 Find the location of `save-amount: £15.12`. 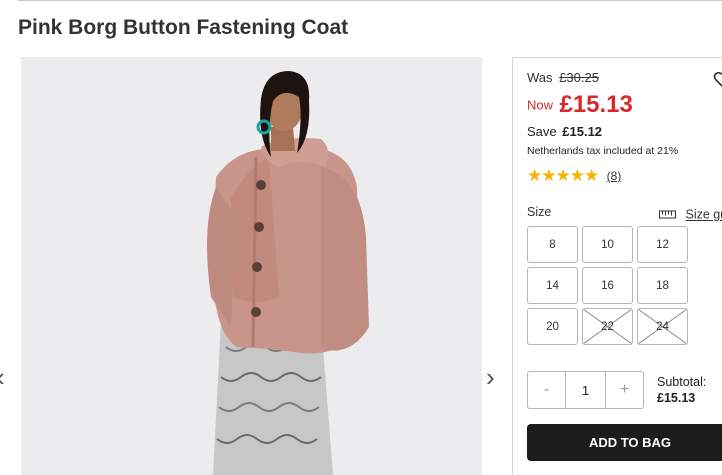

save-amount: £15.12 is located at coordinates (582, 131).